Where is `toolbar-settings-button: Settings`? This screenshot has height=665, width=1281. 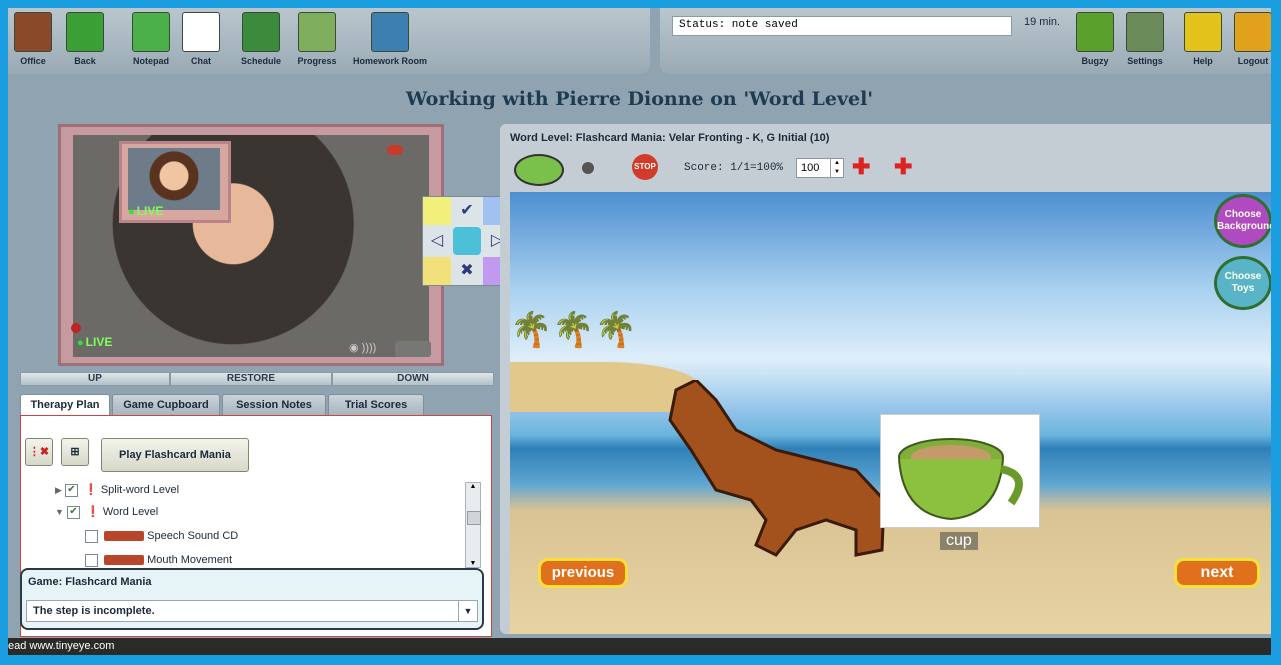 toolbar-settings-button: Settings is located at coordinates (1145, 39).